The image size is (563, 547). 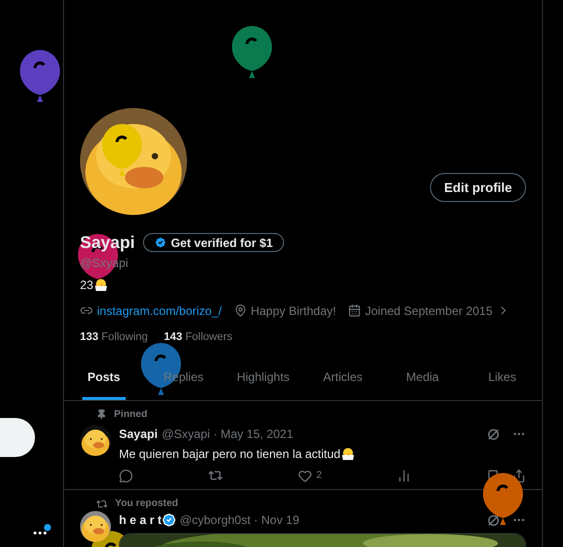 I want to click on like-icon, so click(x=305, y=475).